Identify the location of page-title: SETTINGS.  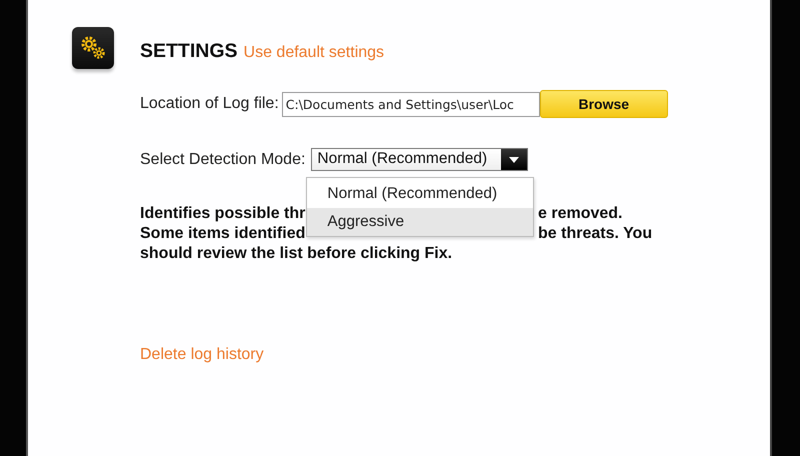
(189, 51).